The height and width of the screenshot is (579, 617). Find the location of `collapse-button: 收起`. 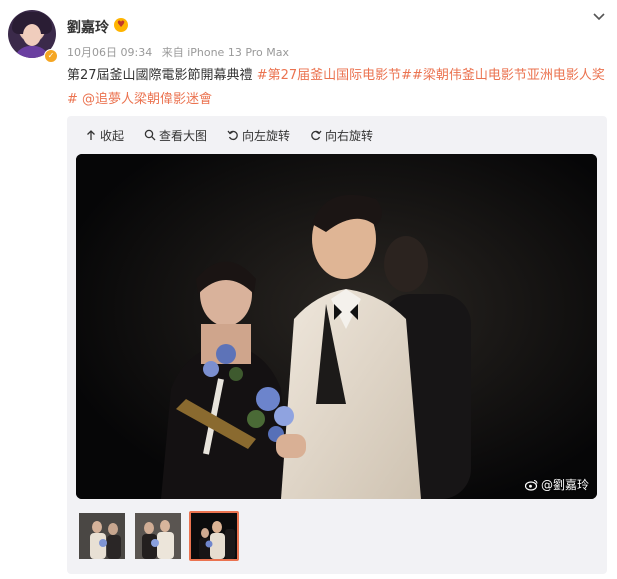

collapse-button: 收起 is located at coordinates (104, 135).